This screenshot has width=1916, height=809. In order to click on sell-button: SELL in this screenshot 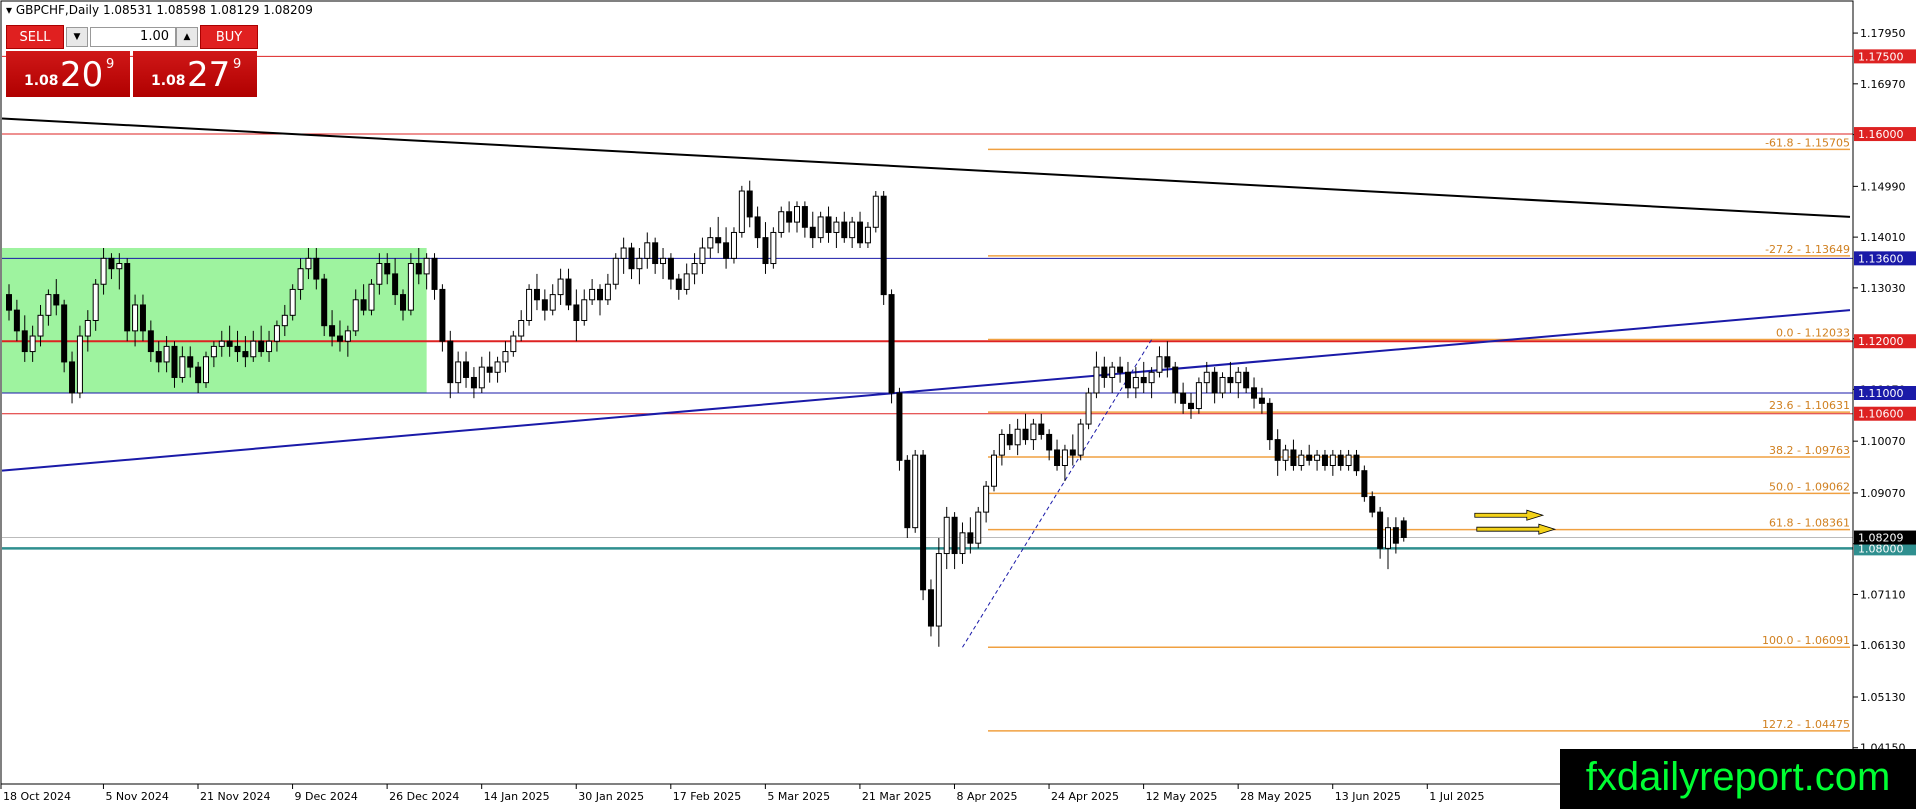, I will do `click(35, 37)`.